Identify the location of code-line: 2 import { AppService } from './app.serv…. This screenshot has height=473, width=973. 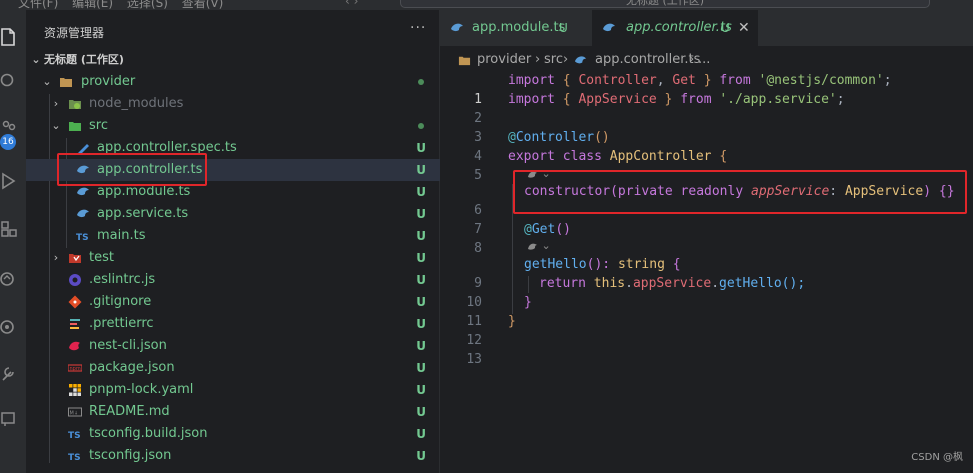
(706, 108).